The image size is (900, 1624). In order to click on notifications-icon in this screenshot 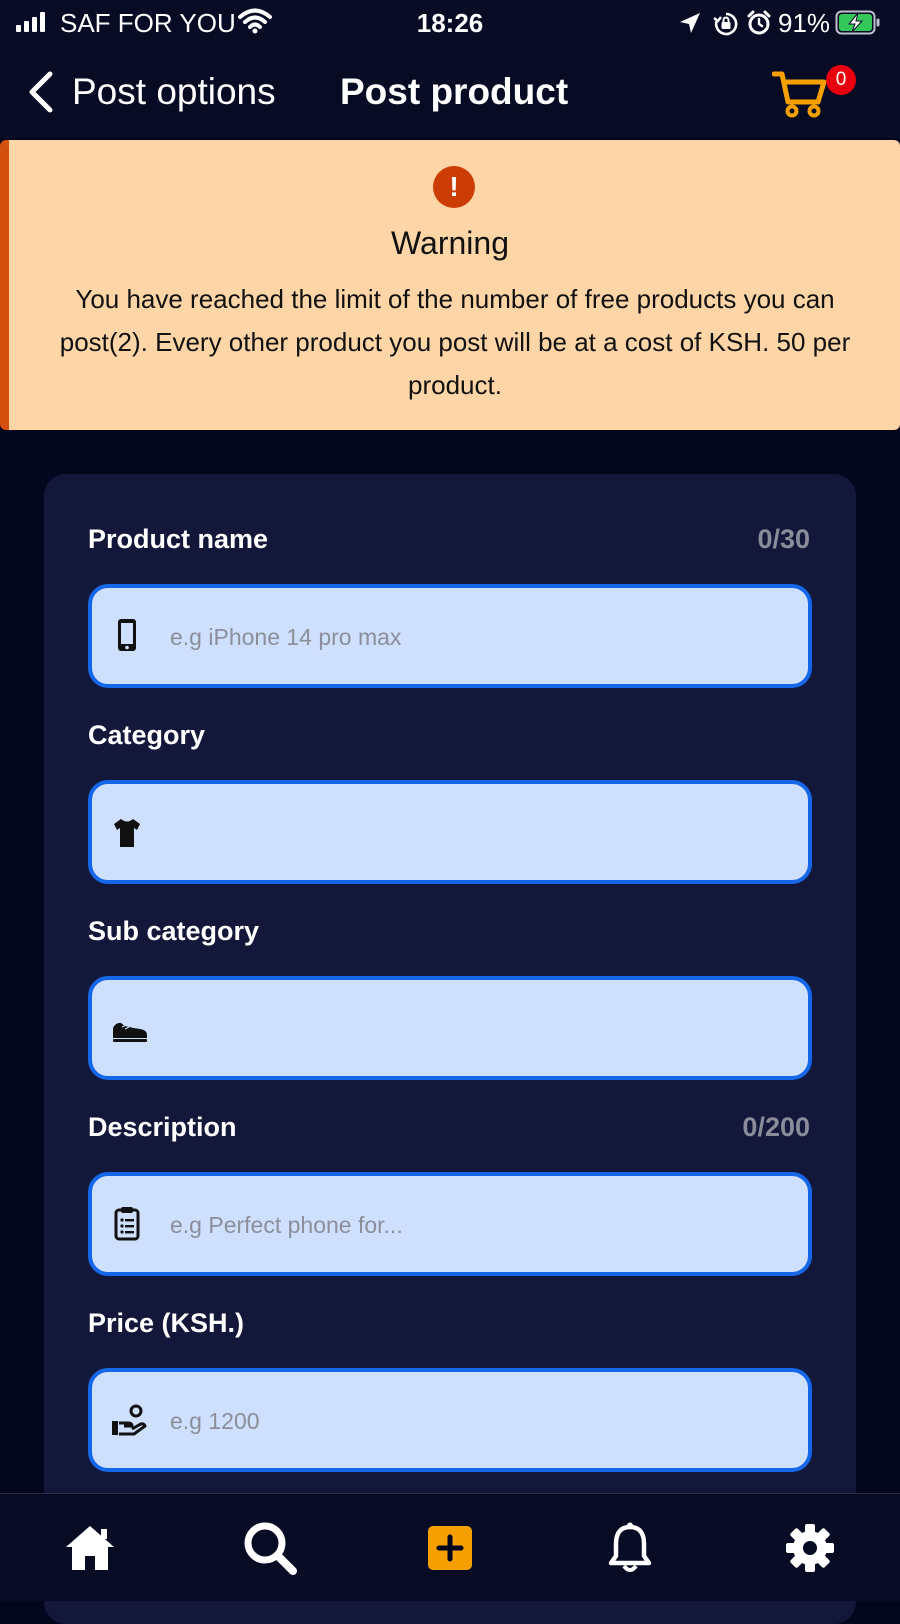, I will do `click(630, 1547)`.